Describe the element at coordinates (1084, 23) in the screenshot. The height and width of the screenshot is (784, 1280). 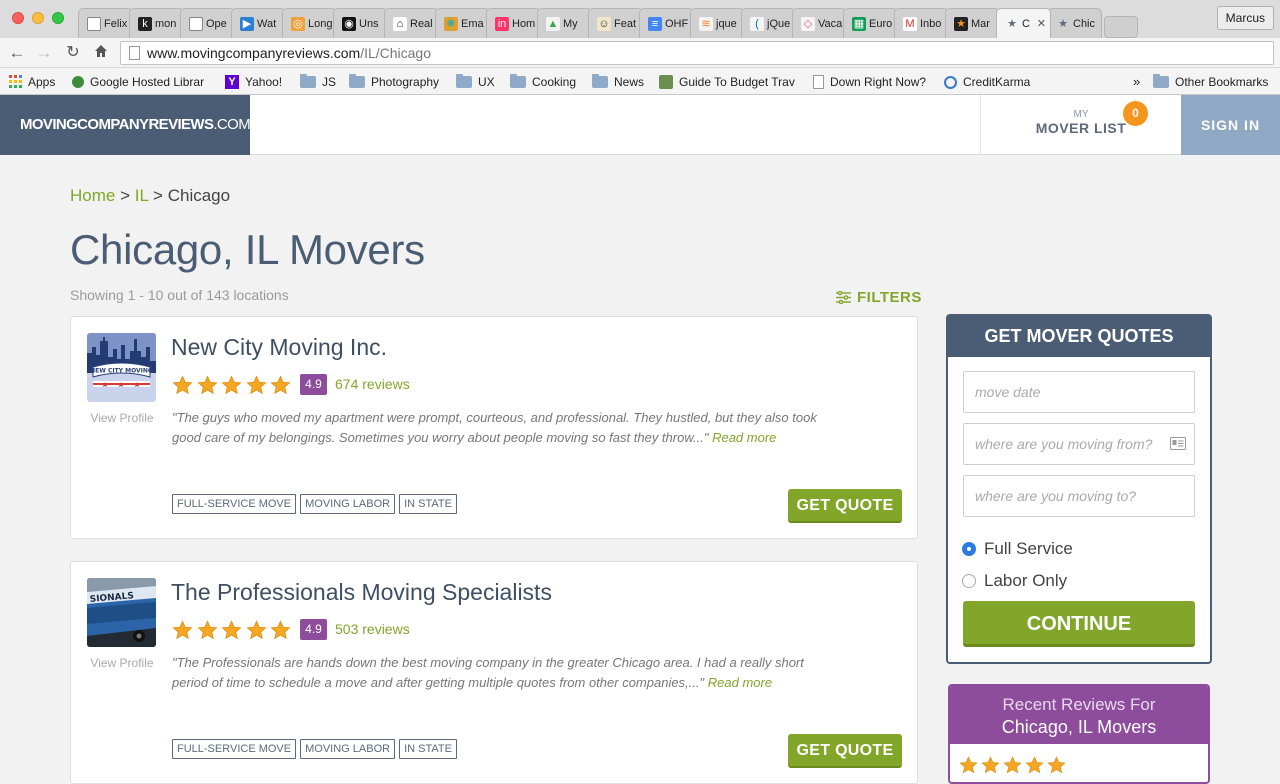
I see `browser-tab-label: Chic` at that location.